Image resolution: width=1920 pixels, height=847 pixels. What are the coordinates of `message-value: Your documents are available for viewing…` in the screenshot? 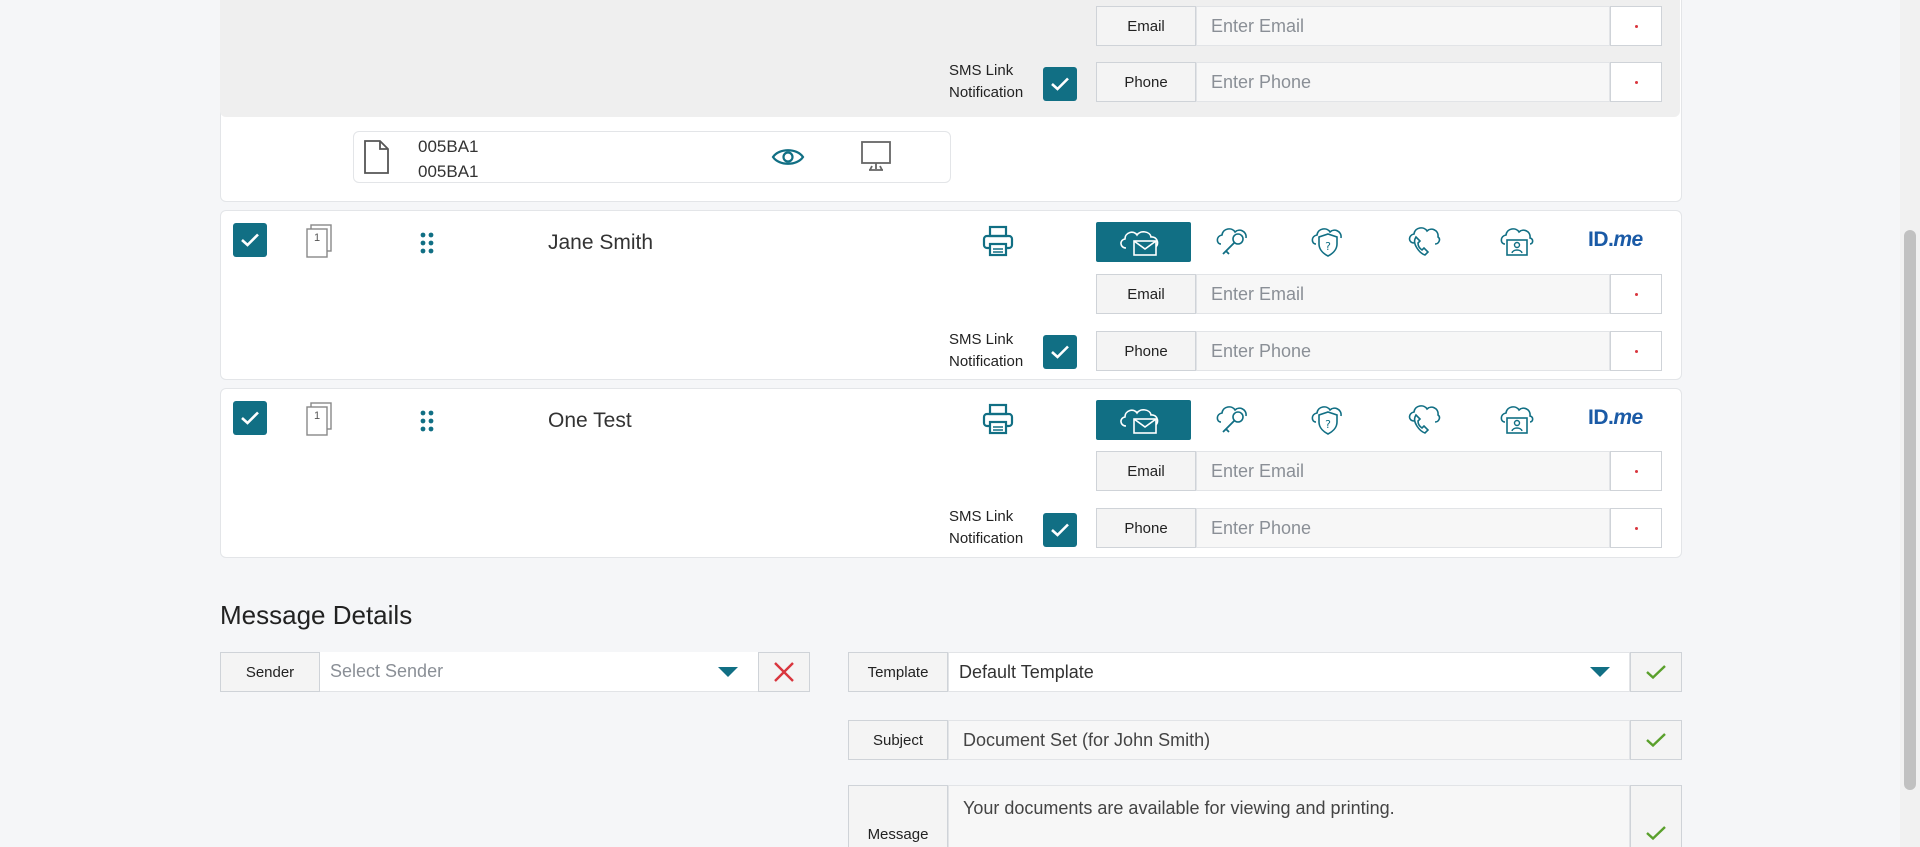 It's located at (1179, 808).